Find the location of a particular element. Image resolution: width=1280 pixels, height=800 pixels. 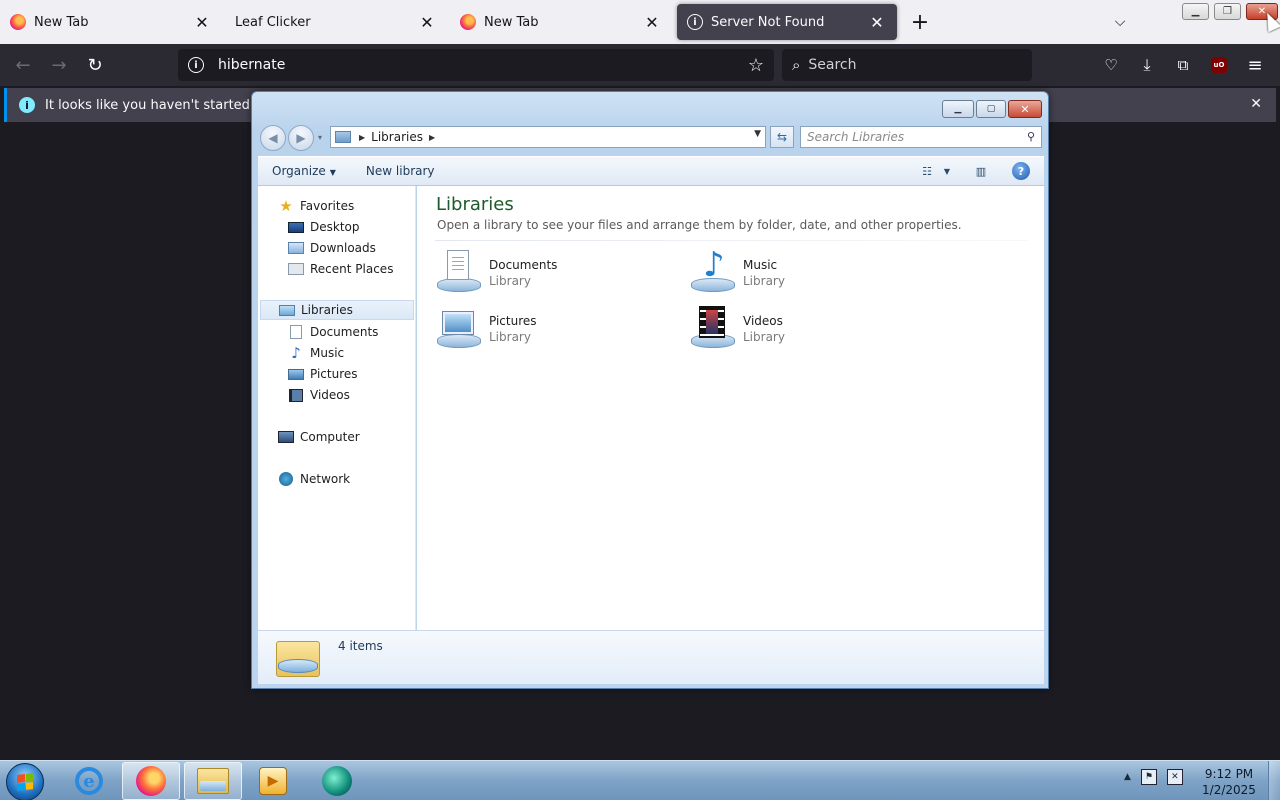

library-music: ♪ Music Library is located at coordinates (809, 273).